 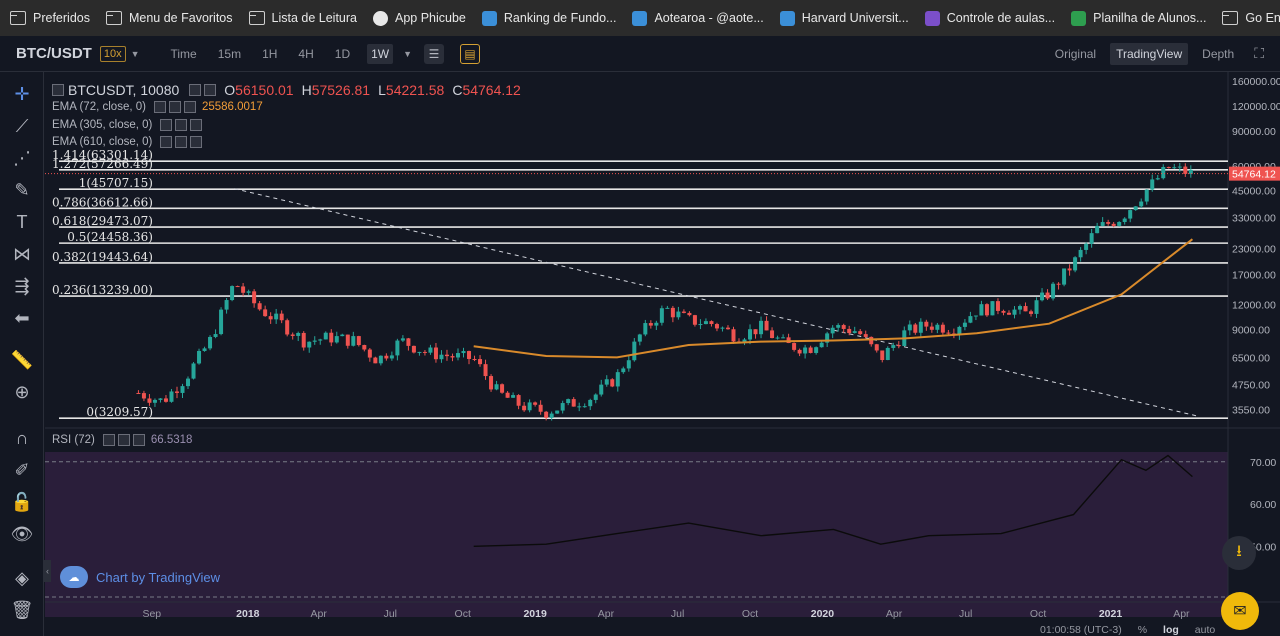 What do you see at coordinates (1259, 53) in the screenshot?
I see `fullscreen-icon: ⛶` at bounding box center [1259, 53].